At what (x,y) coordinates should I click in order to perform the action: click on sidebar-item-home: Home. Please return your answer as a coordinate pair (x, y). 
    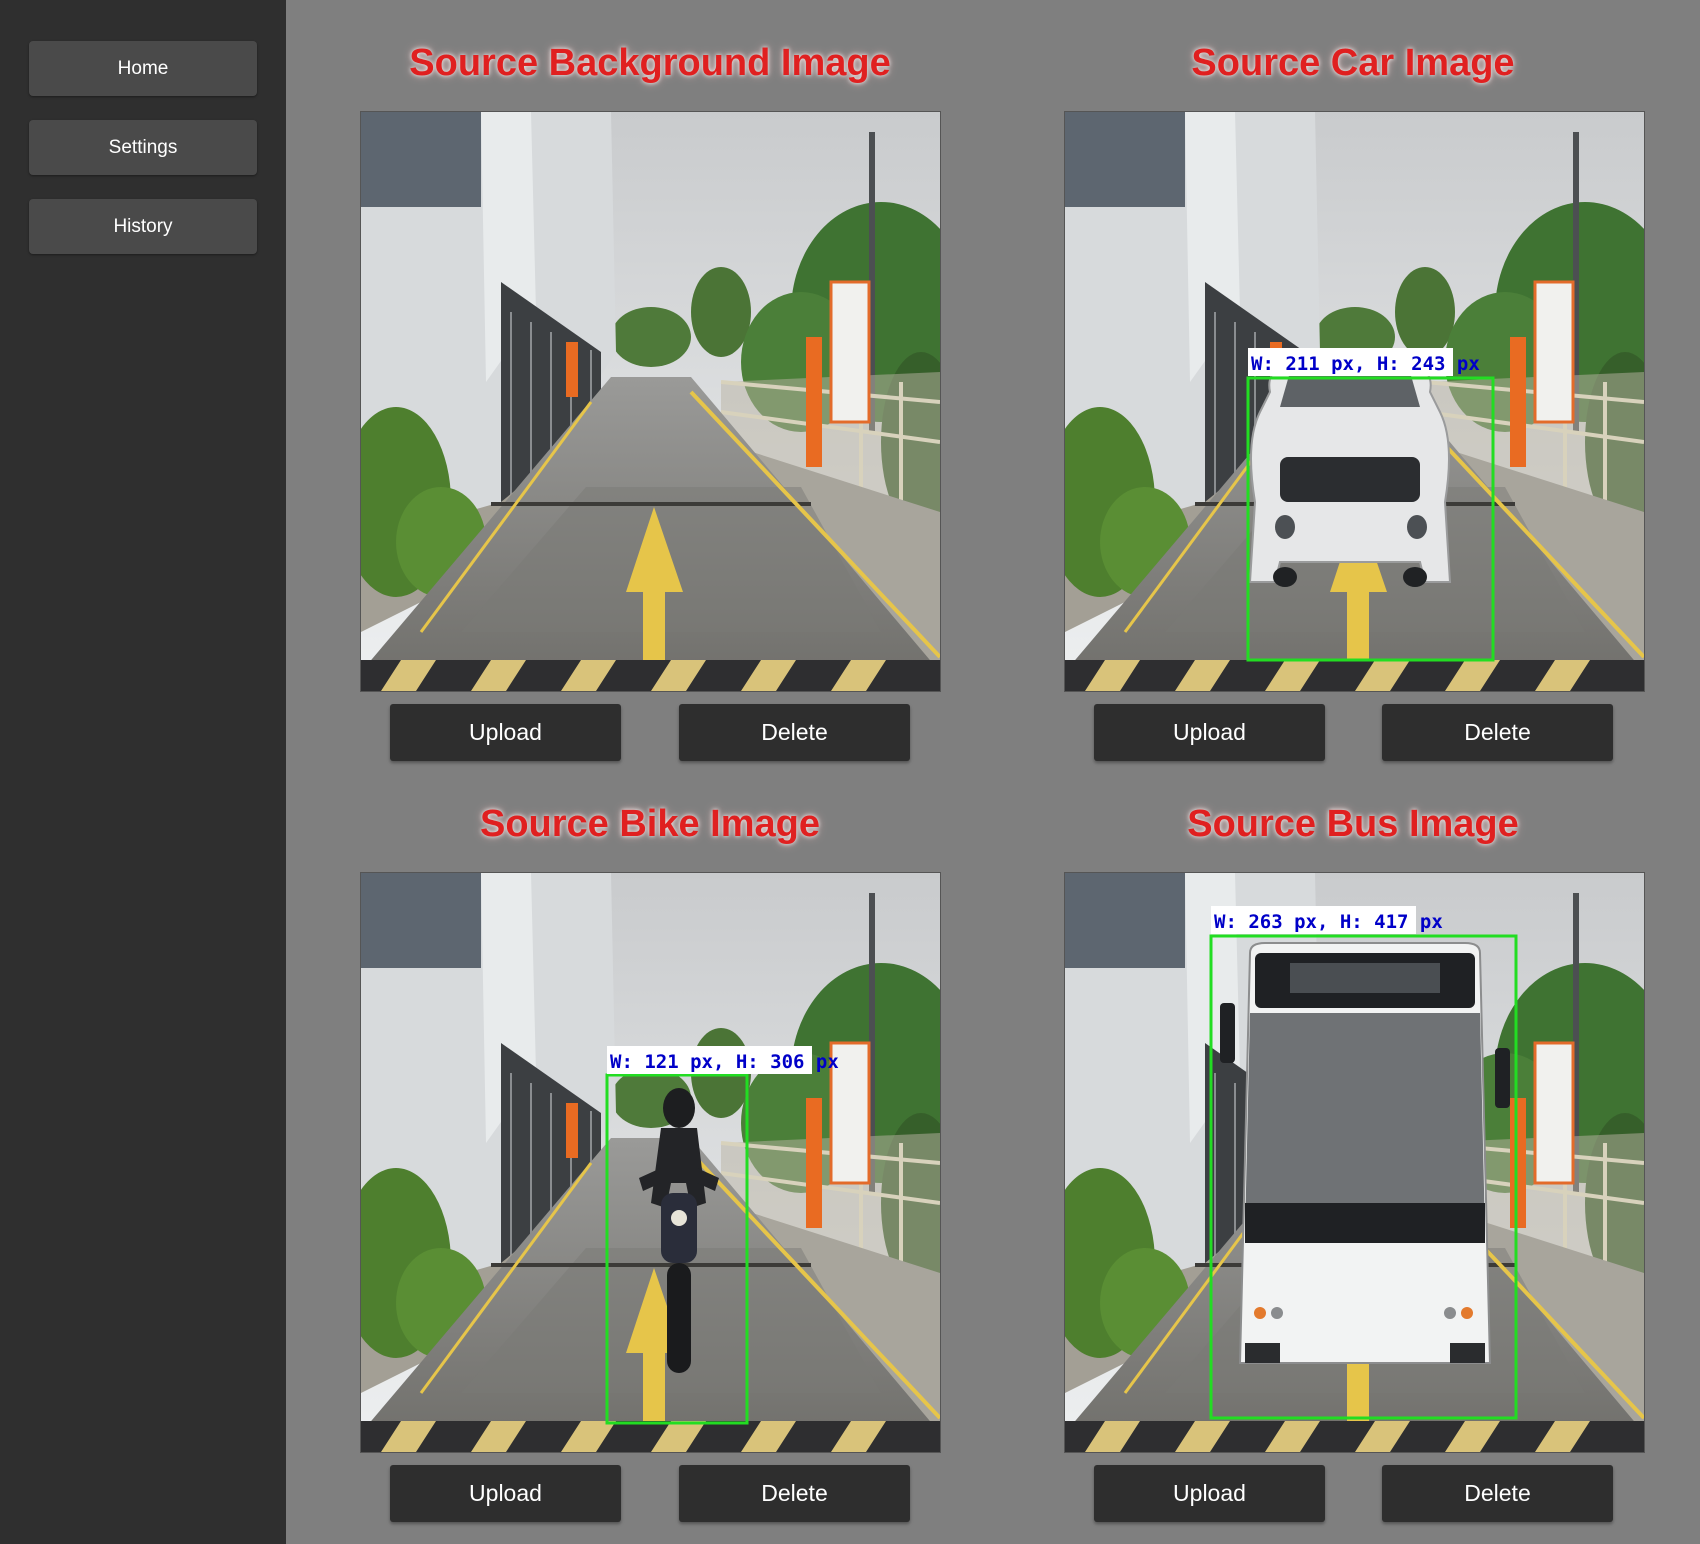
    Looking at the image, I should click on (143, 68).